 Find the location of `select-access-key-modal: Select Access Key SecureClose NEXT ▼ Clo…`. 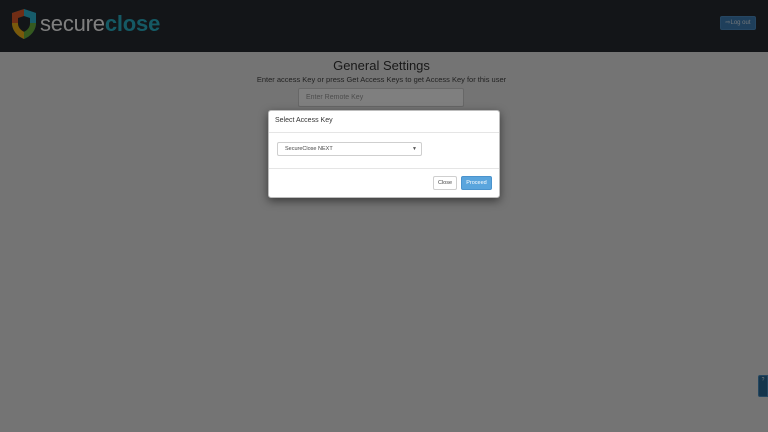

select-access-key-modal: Select Access Key SecureClose NEXT ▼ Clo… is located at coordinates (384, 154).